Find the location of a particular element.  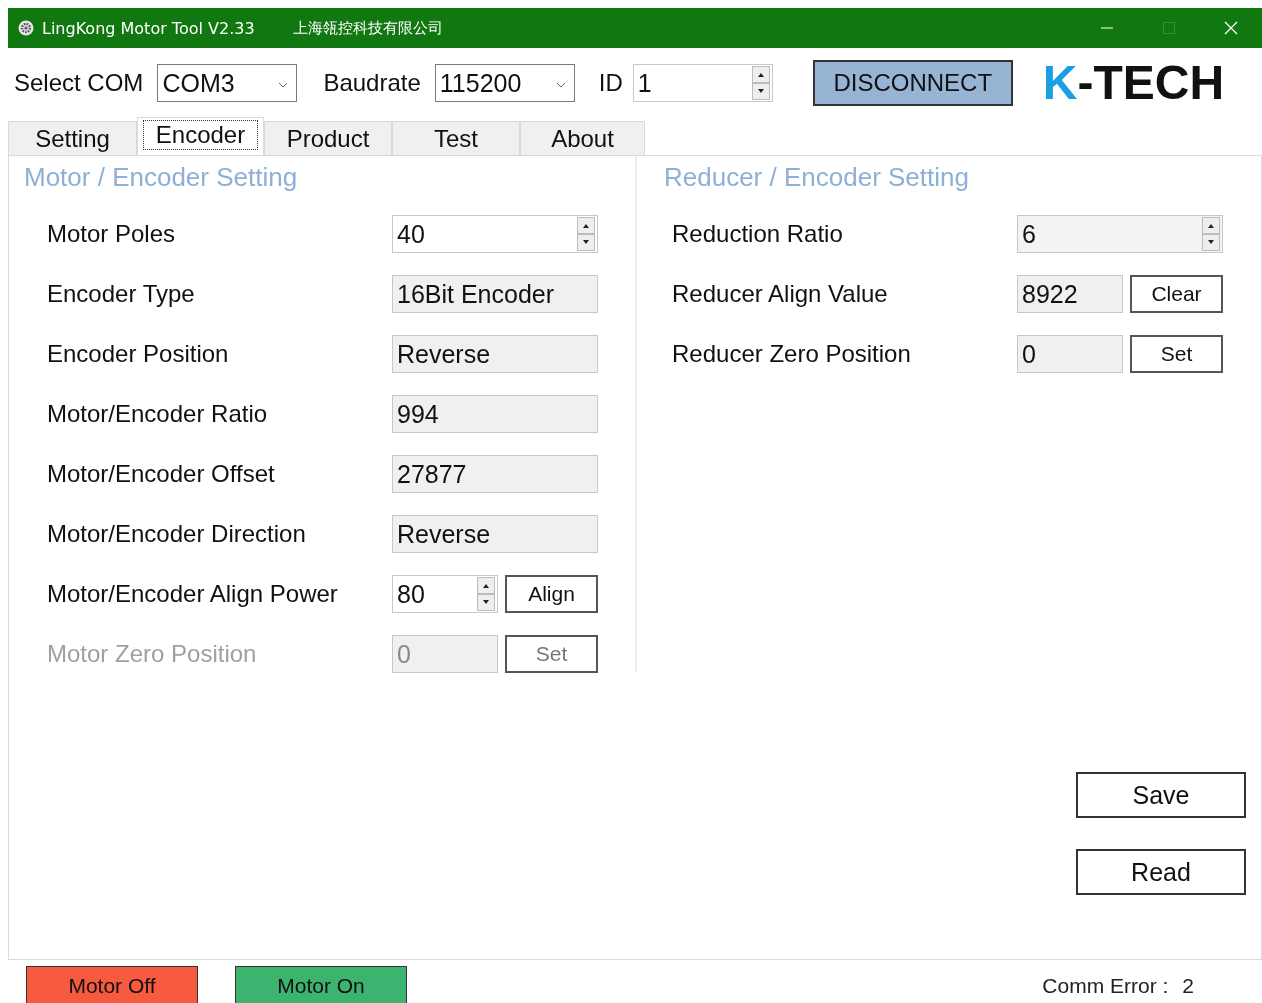

comm-error-label: Comm Error : is located at coordinates (1105, 986).